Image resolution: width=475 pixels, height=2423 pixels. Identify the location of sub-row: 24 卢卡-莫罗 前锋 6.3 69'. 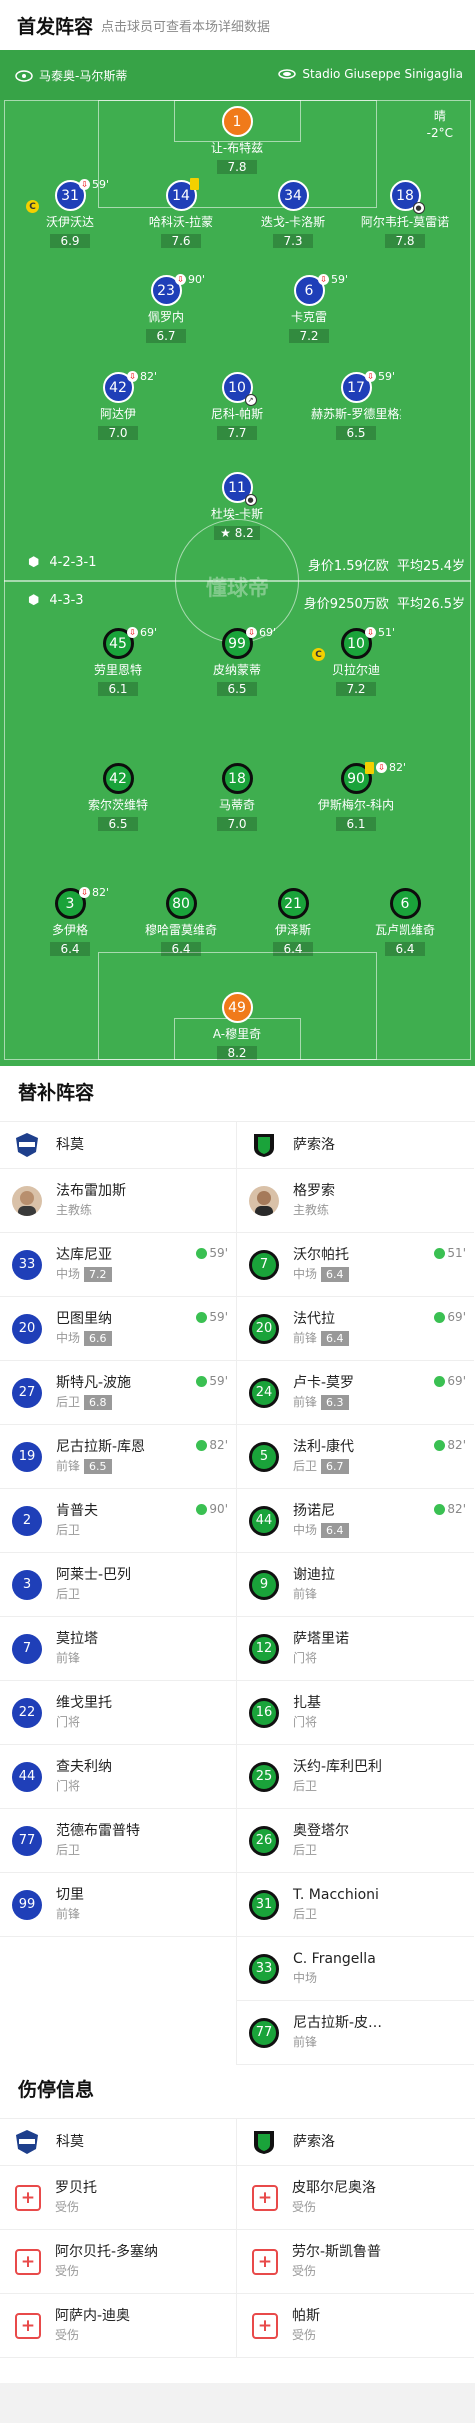
(355, 1393).